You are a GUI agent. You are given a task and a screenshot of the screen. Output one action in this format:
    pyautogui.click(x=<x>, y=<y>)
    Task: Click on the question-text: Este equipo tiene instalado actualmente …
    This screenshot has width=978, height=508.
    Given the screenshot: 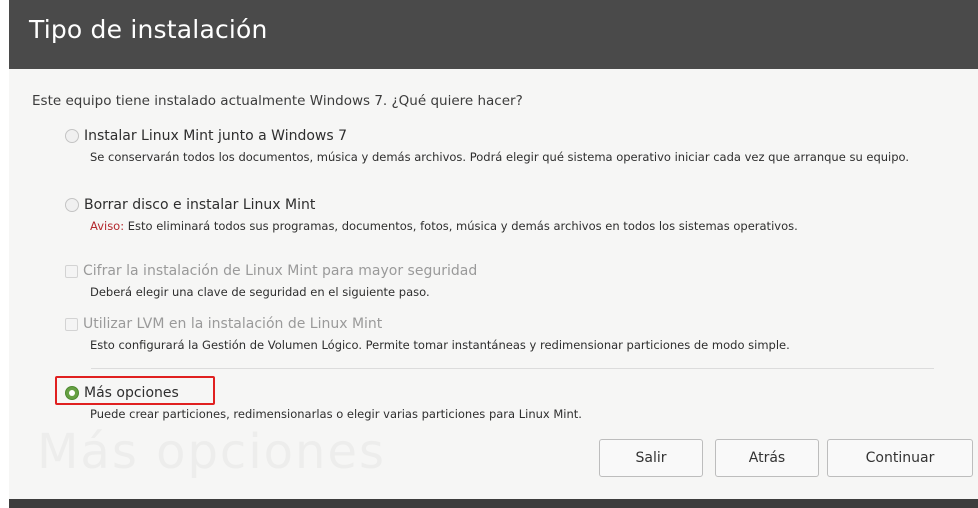 What is the action you would take?
    pyautogui.click(x=277, y=101)
    